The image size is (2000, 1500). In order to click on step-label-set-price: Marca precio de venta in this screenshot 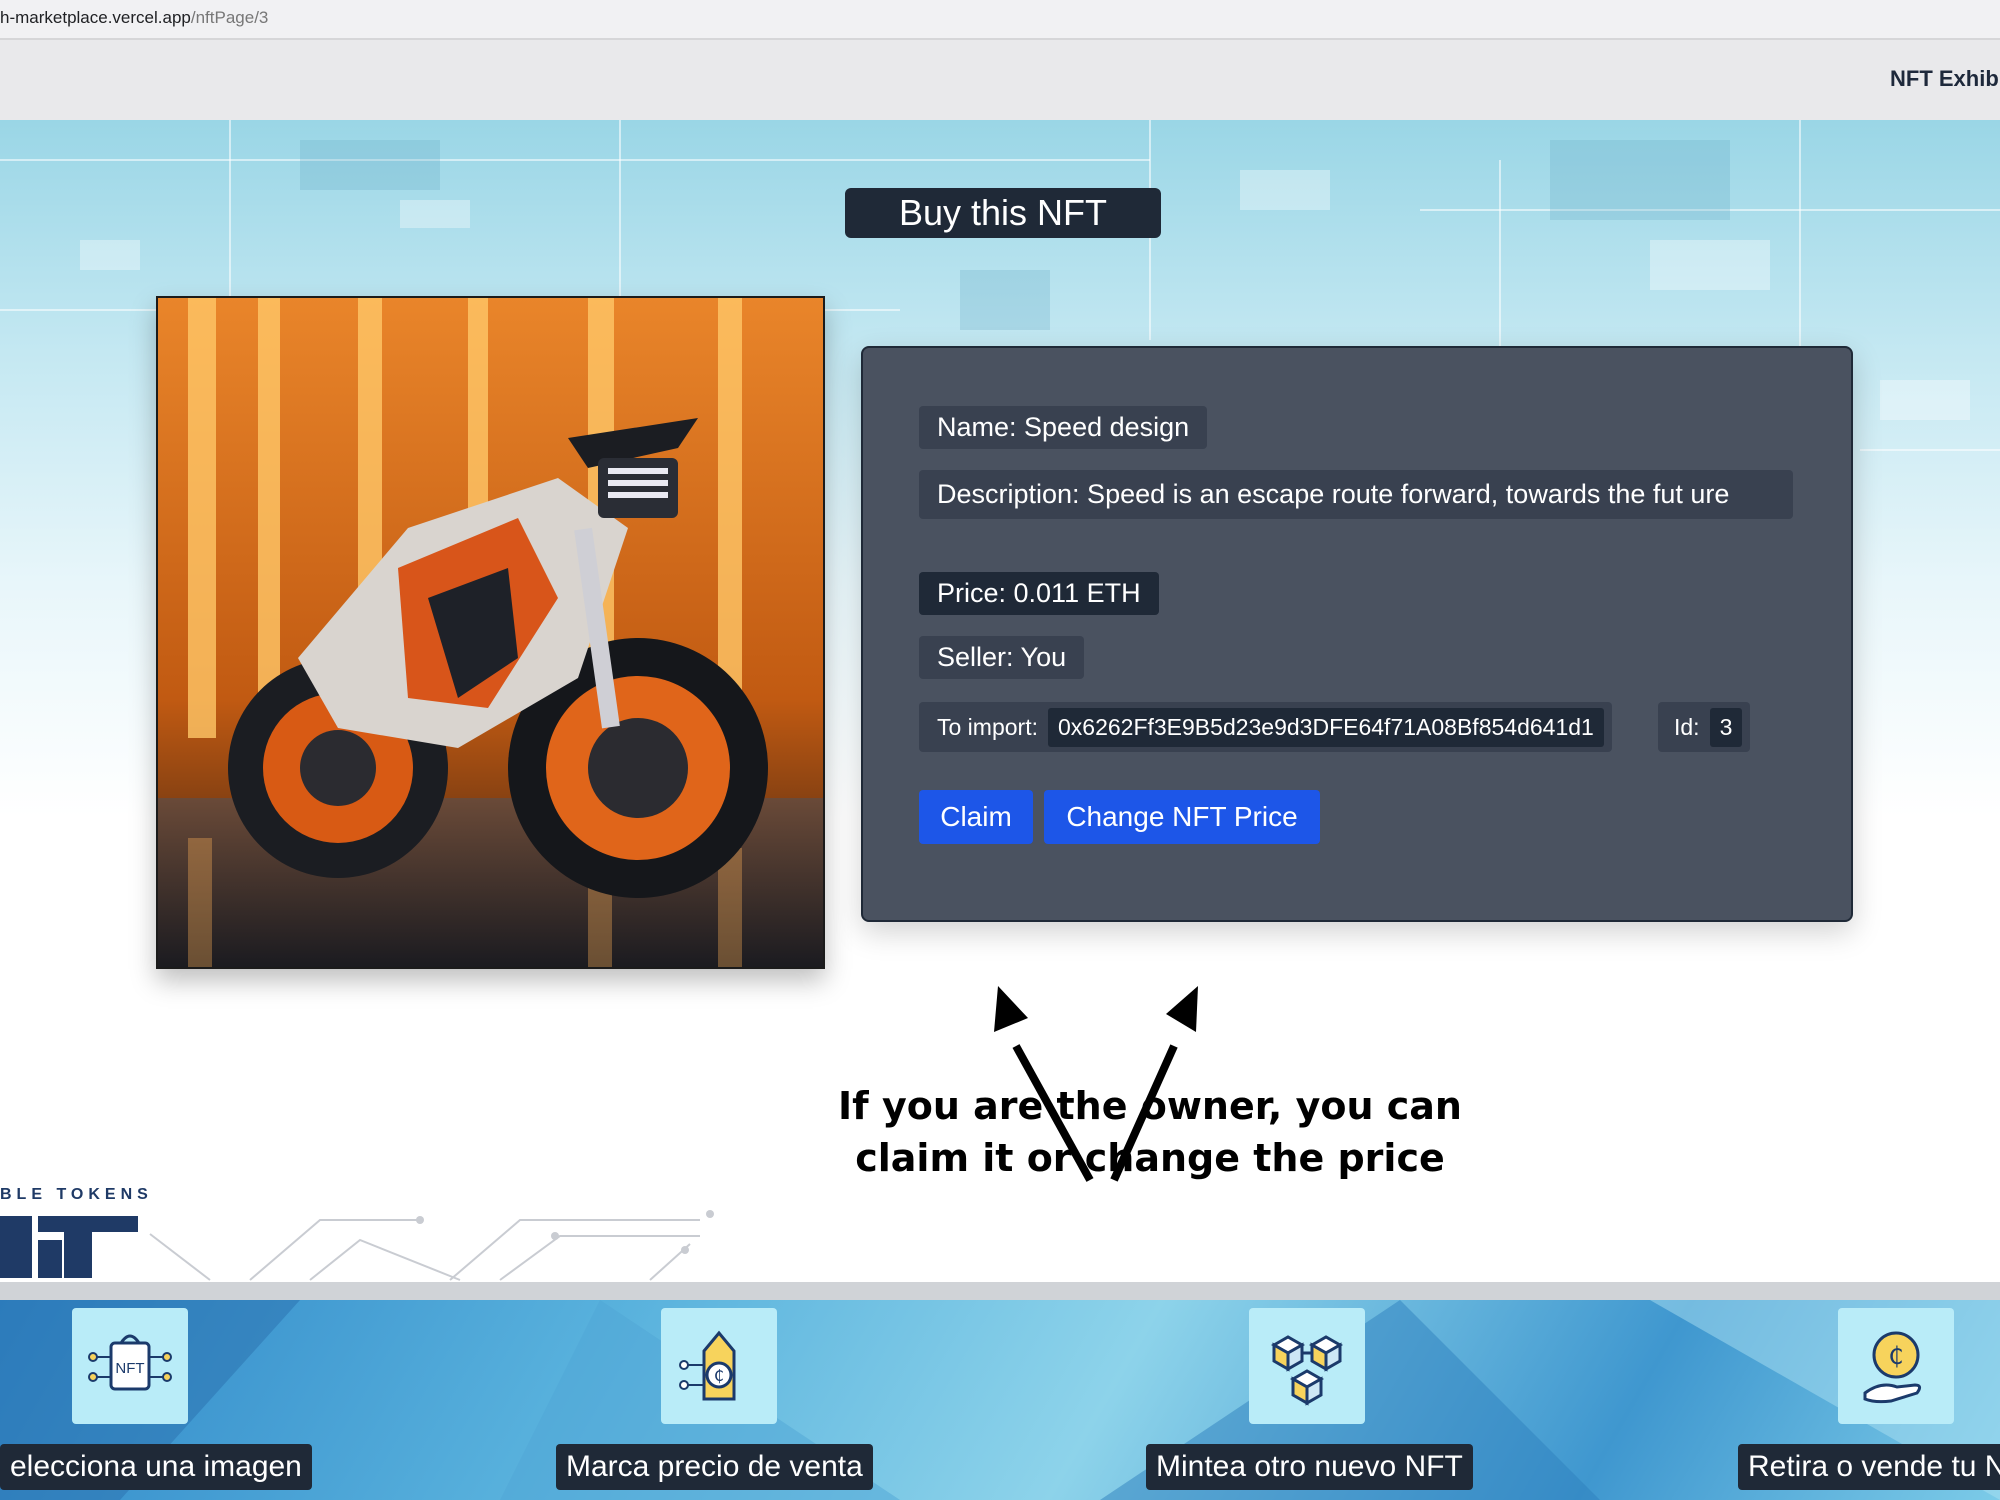, I will do `click(714, 1467)`.